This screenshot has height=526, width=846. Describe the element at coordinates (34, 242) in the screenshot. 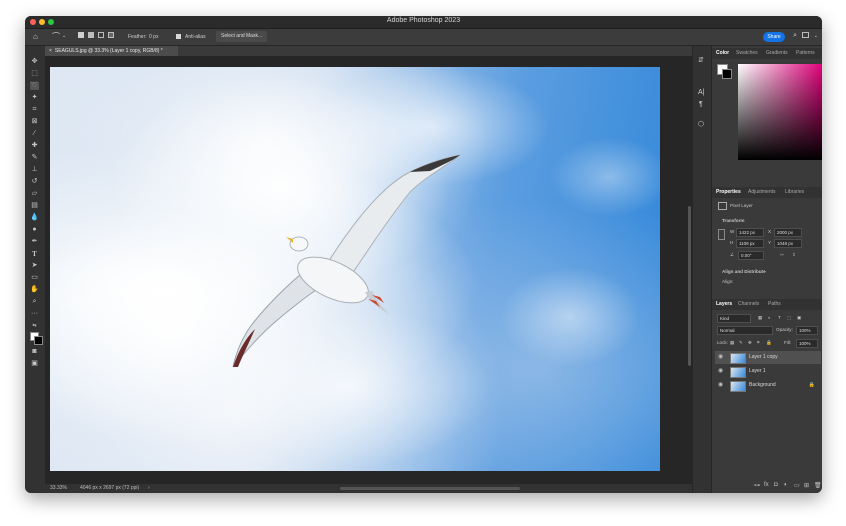

I see `pen-tool-icon: ✒` at that location.